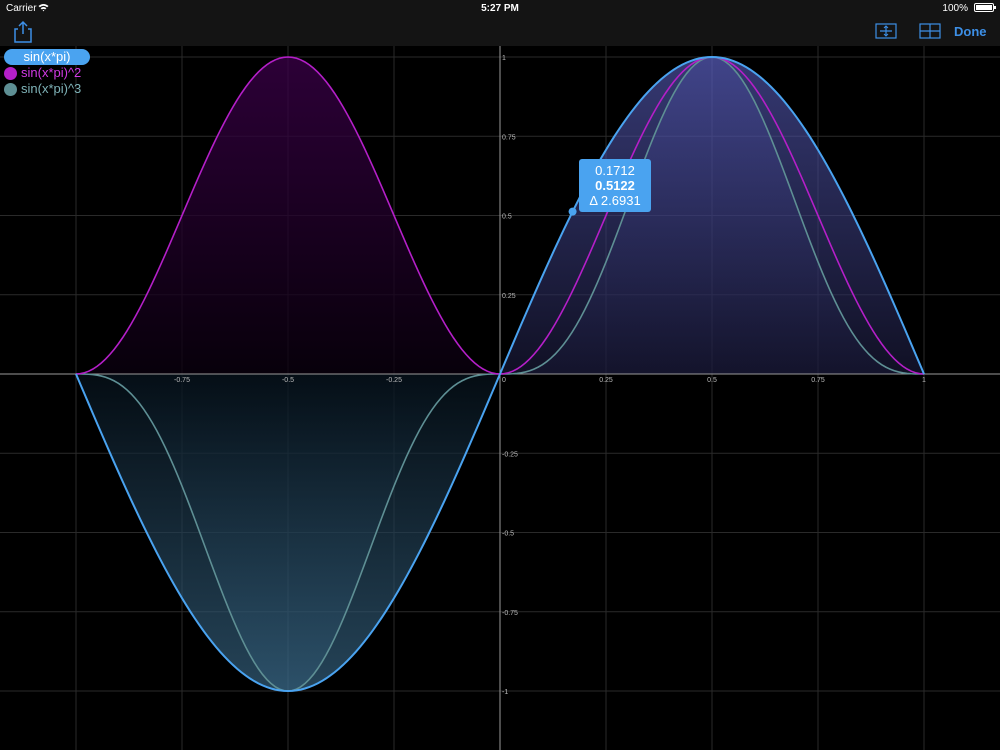 The width and height of the screenshot is (1000, 750). I want to click on legend-label: sin(x*pi)^3, so click(51, 88).